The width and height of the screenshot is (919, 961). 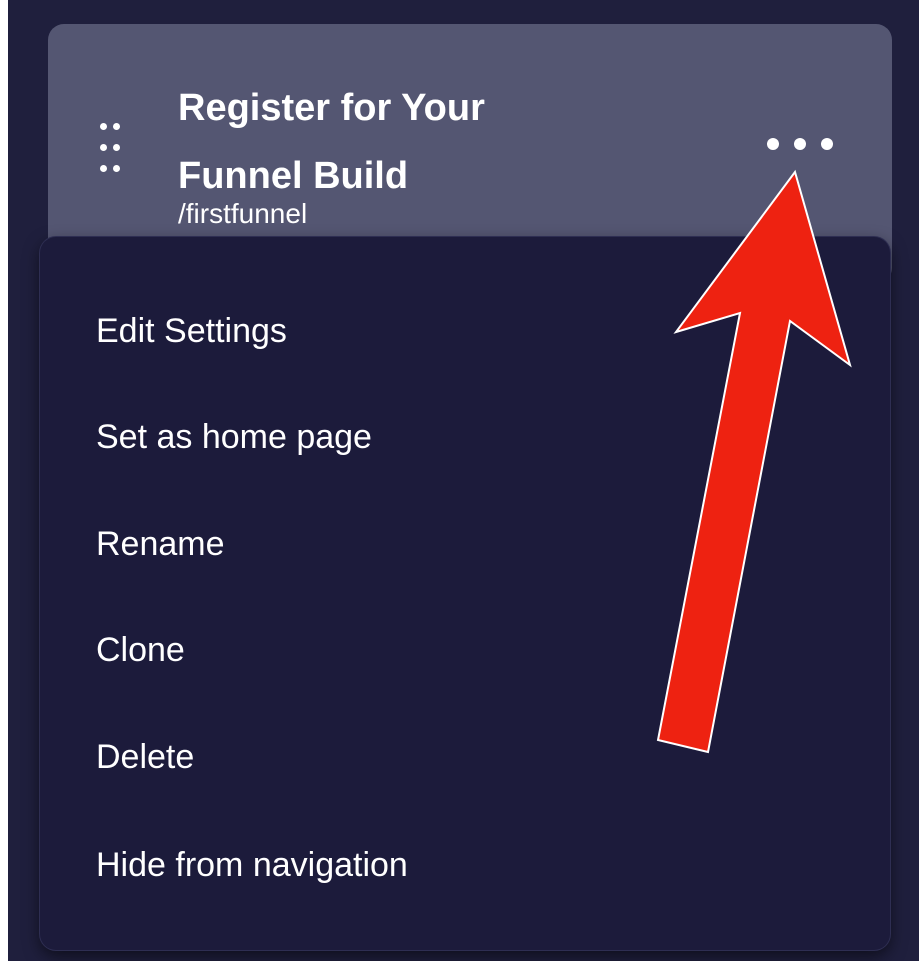 I want to click on more-options-button, so click(x=800, y=145).